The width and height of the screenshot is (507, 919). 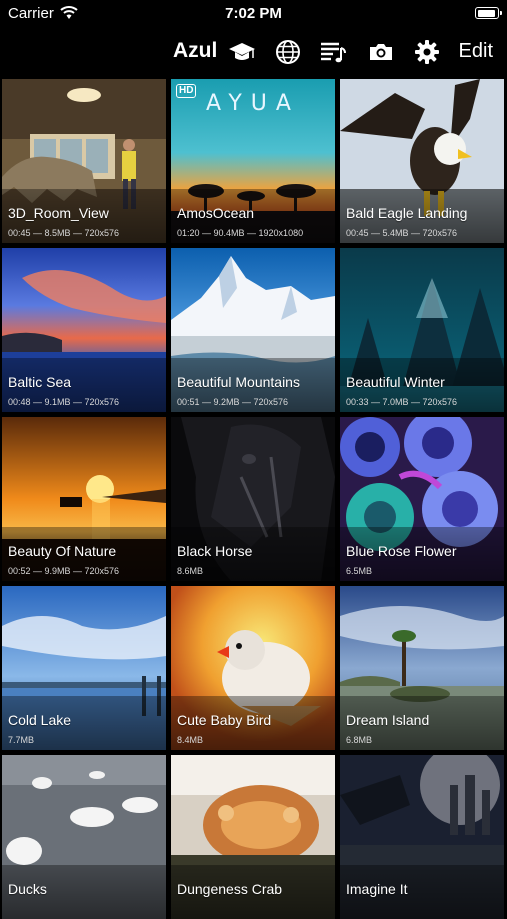 What do you see at coordinates (84, 499) in the screenshot?
I see `video-tile: Beauty Of Nature 00:52 — 9.9MB — 720x576` at bounding box center [84, 499].